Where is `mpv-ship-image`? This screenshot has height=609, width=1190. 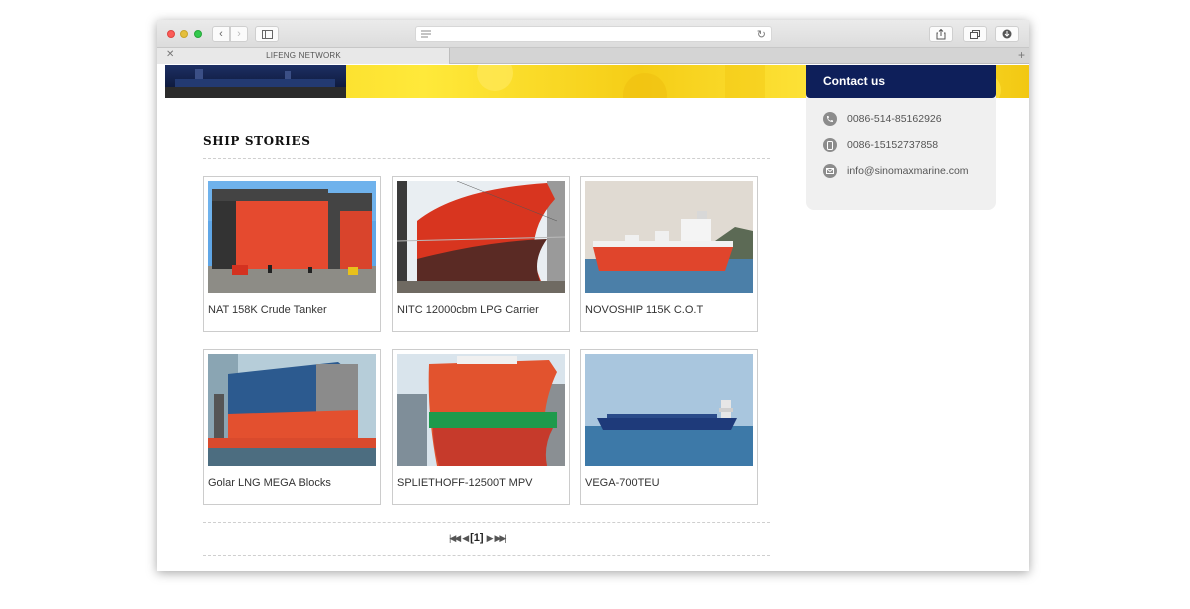 mpv-ship-image is located at coordinates (481, 410).